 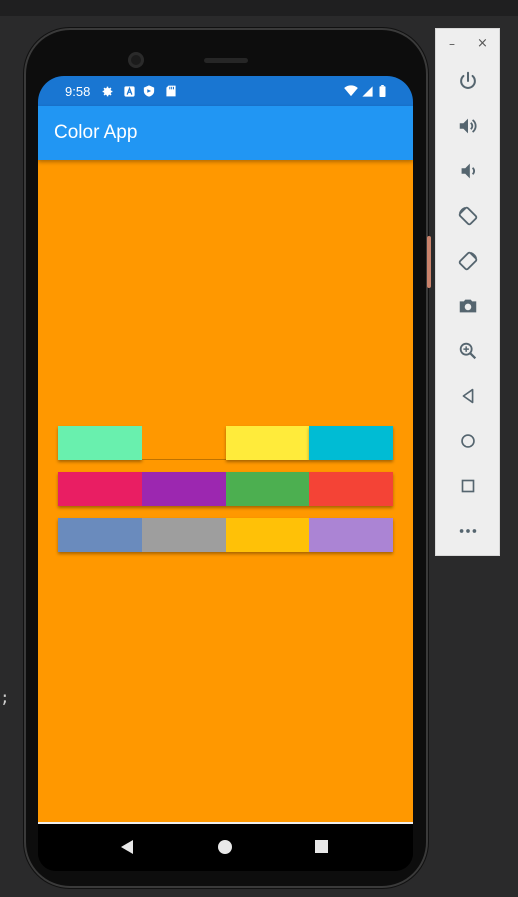 I want to click on color-tile-mint, so click(x=100, y=443).